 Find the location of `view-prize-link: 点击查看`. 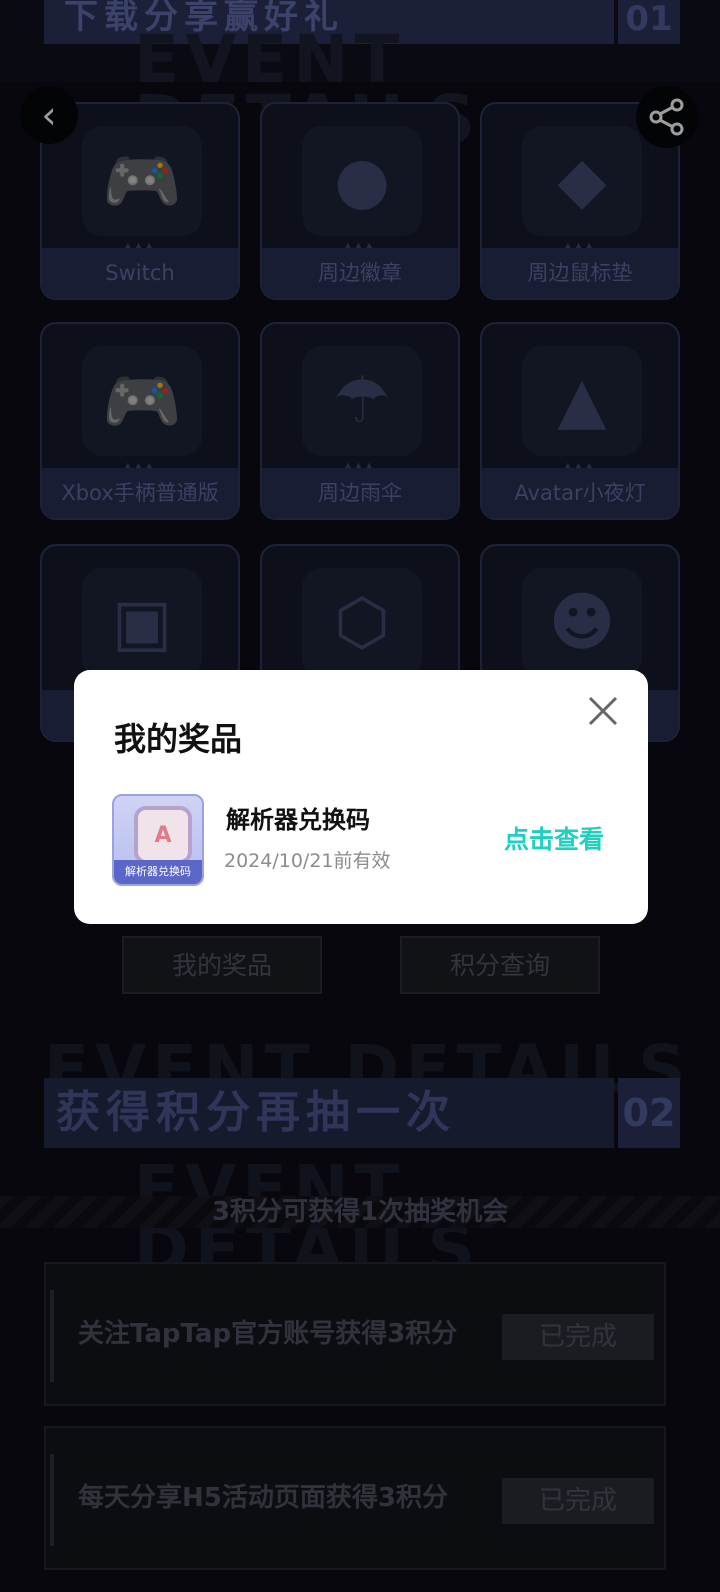

view-prize-link: 点击查看 is located at coordinates (554, 838).